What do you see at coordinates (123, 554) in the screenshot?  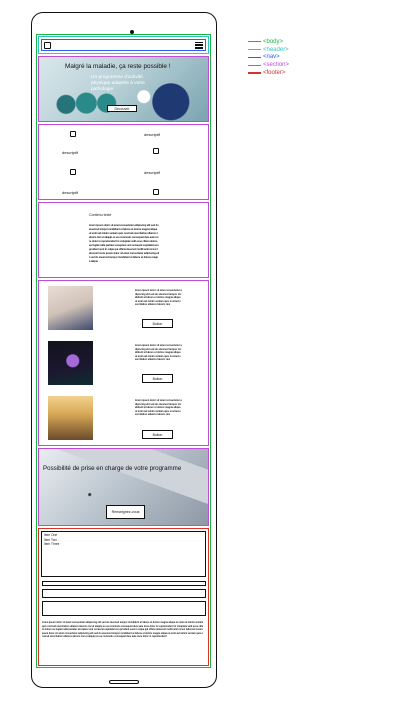 I see `footer-list: Item One Item Two Item Three` at bounding box center [123, 554].